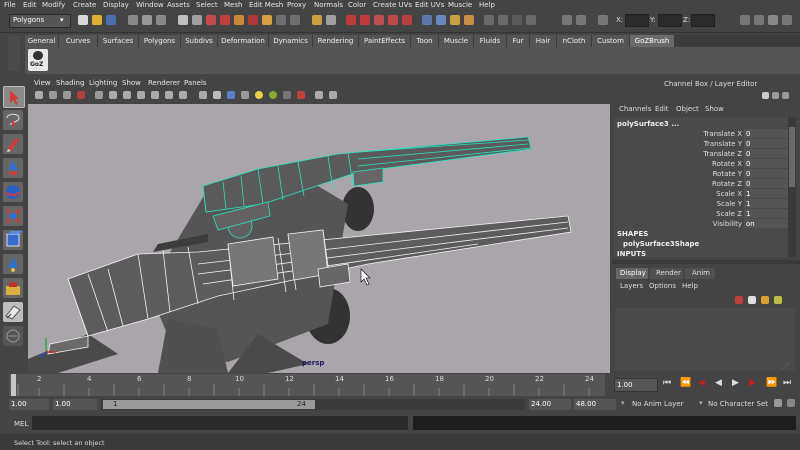  What do you see at coordinates (331, 20) in the screenshot?
I see `highlight-selection-icon` at bounding box center [331, 20].